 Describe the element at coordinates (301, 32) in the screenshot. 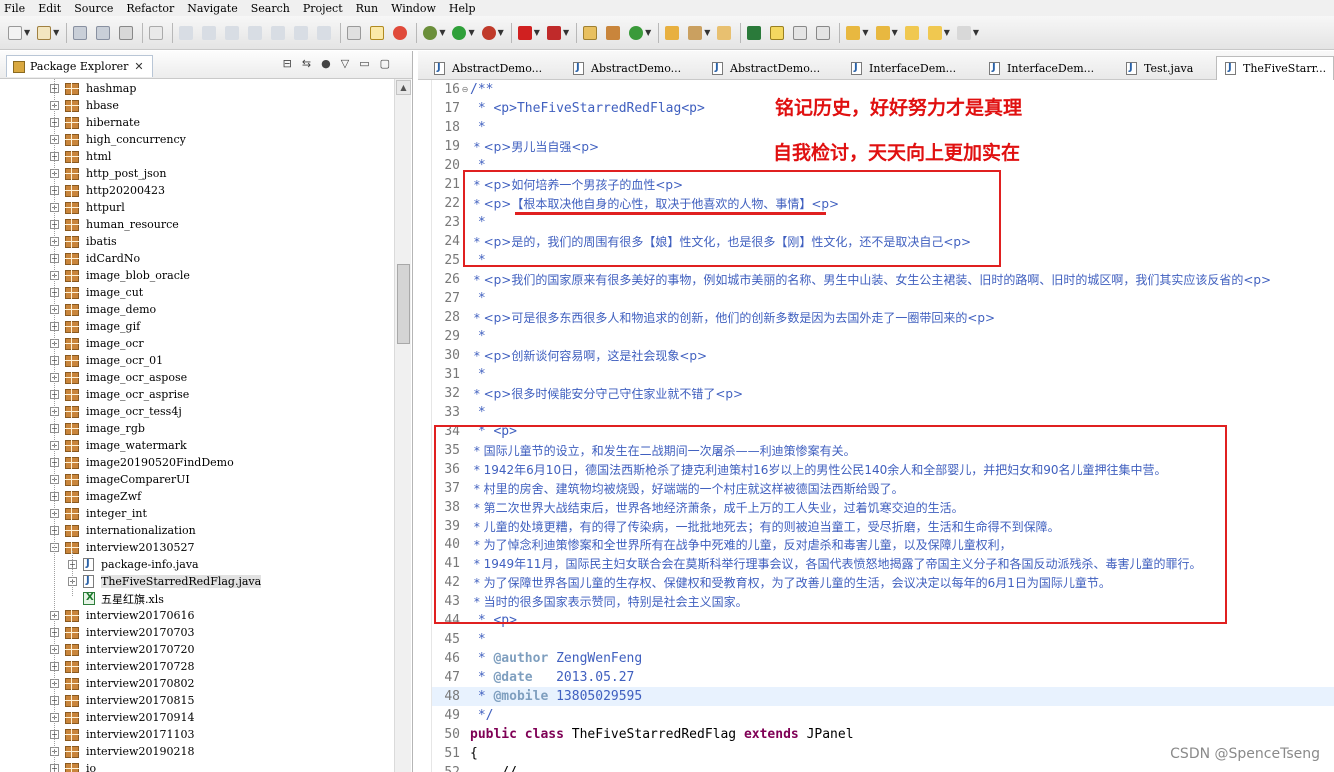

I see `step-over-icon` at that location.